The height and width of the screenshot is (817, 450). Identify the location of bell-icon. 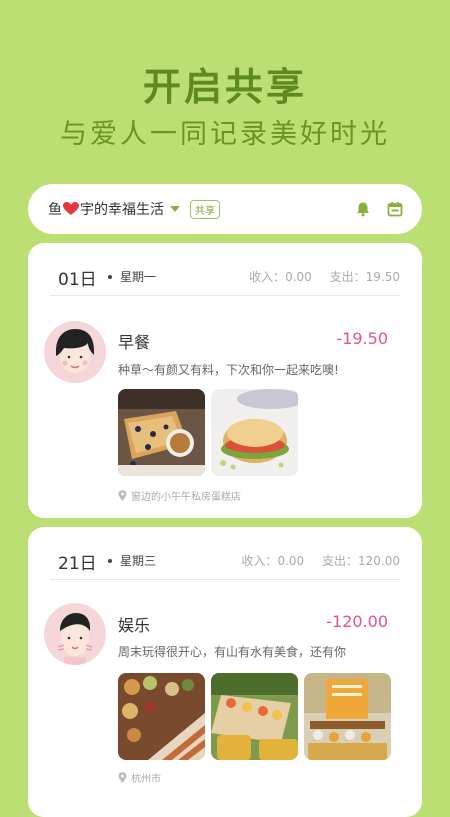
(363, 209).